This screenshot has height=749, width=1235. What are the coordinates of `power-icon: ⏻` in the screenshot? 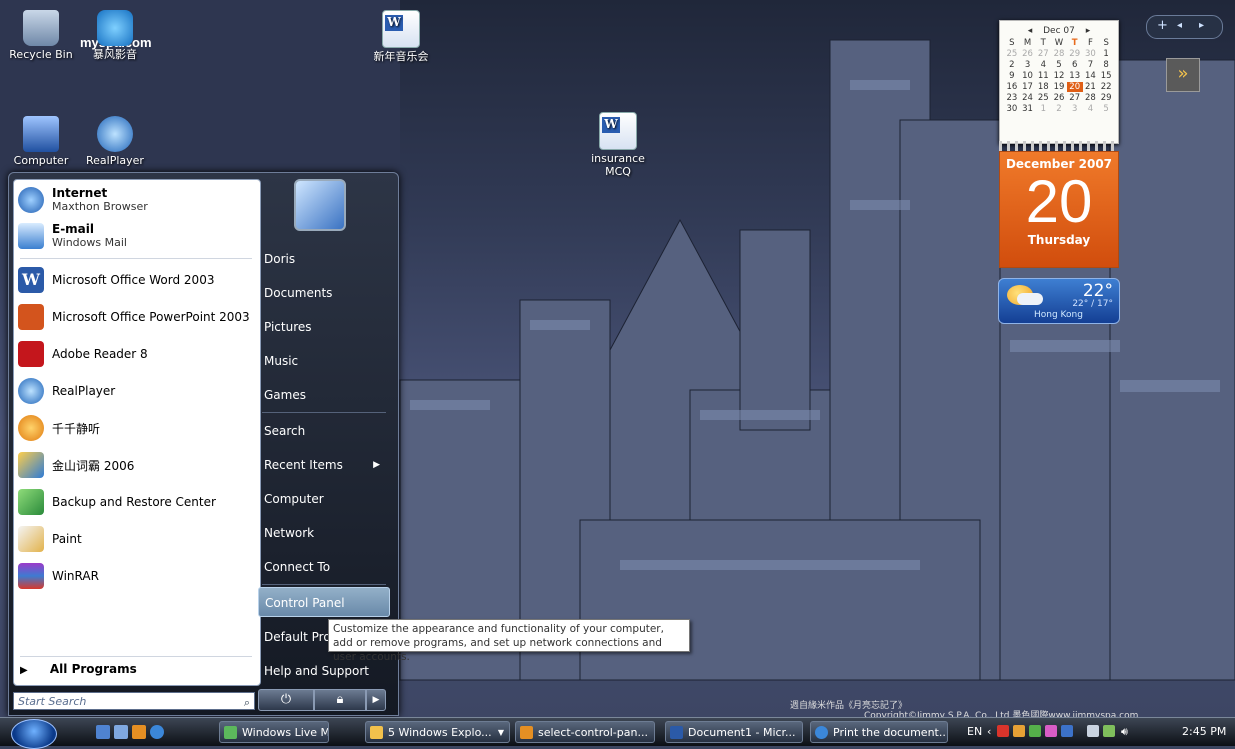 It's located at (286, 700).